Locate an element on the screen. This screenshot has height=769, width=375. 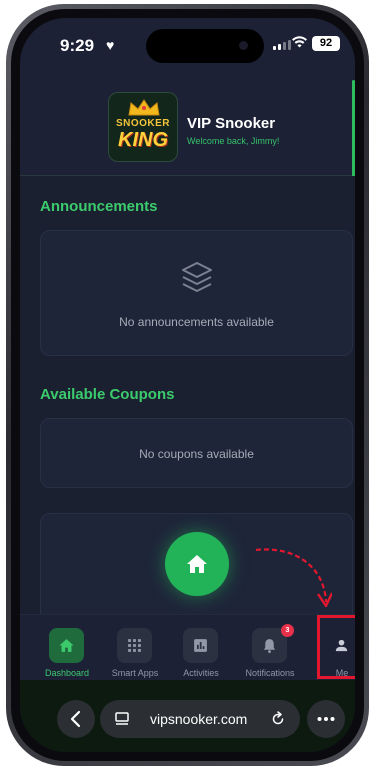
browser-toolbar: vipsnooker.com is located at coordinates (187, 716).